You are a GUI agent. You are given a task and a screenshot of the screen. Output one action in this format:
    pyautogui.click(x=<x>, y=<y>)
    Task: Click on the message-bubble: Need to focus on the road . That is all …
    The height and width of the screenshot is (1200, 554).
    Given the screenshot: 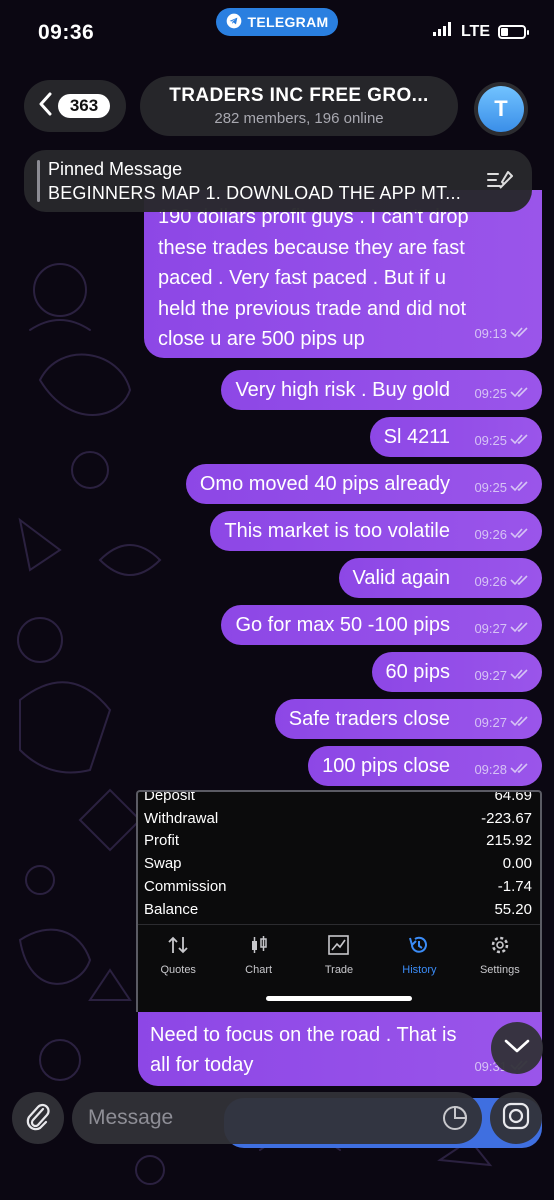 What is the action you would take?
    pyautogui.click(x=340, y=1049)
    